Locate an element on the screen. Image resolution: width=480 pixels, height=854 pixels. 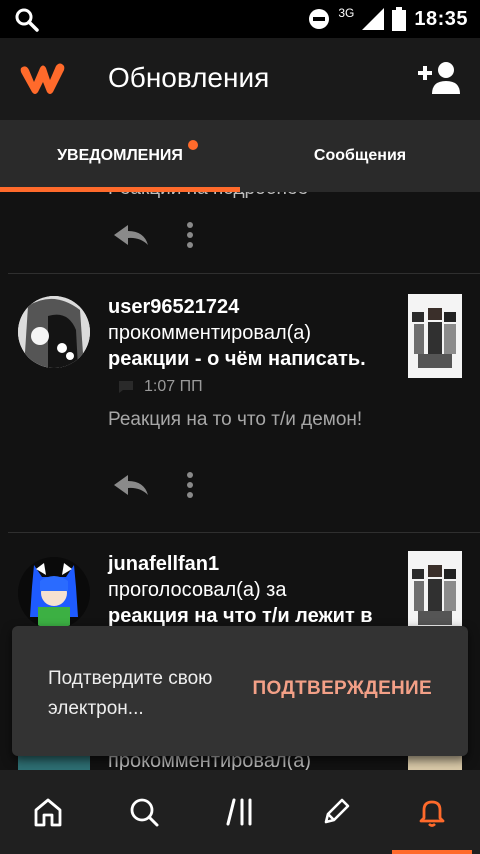
wattpad-logo is located at coordinates (42, 78).